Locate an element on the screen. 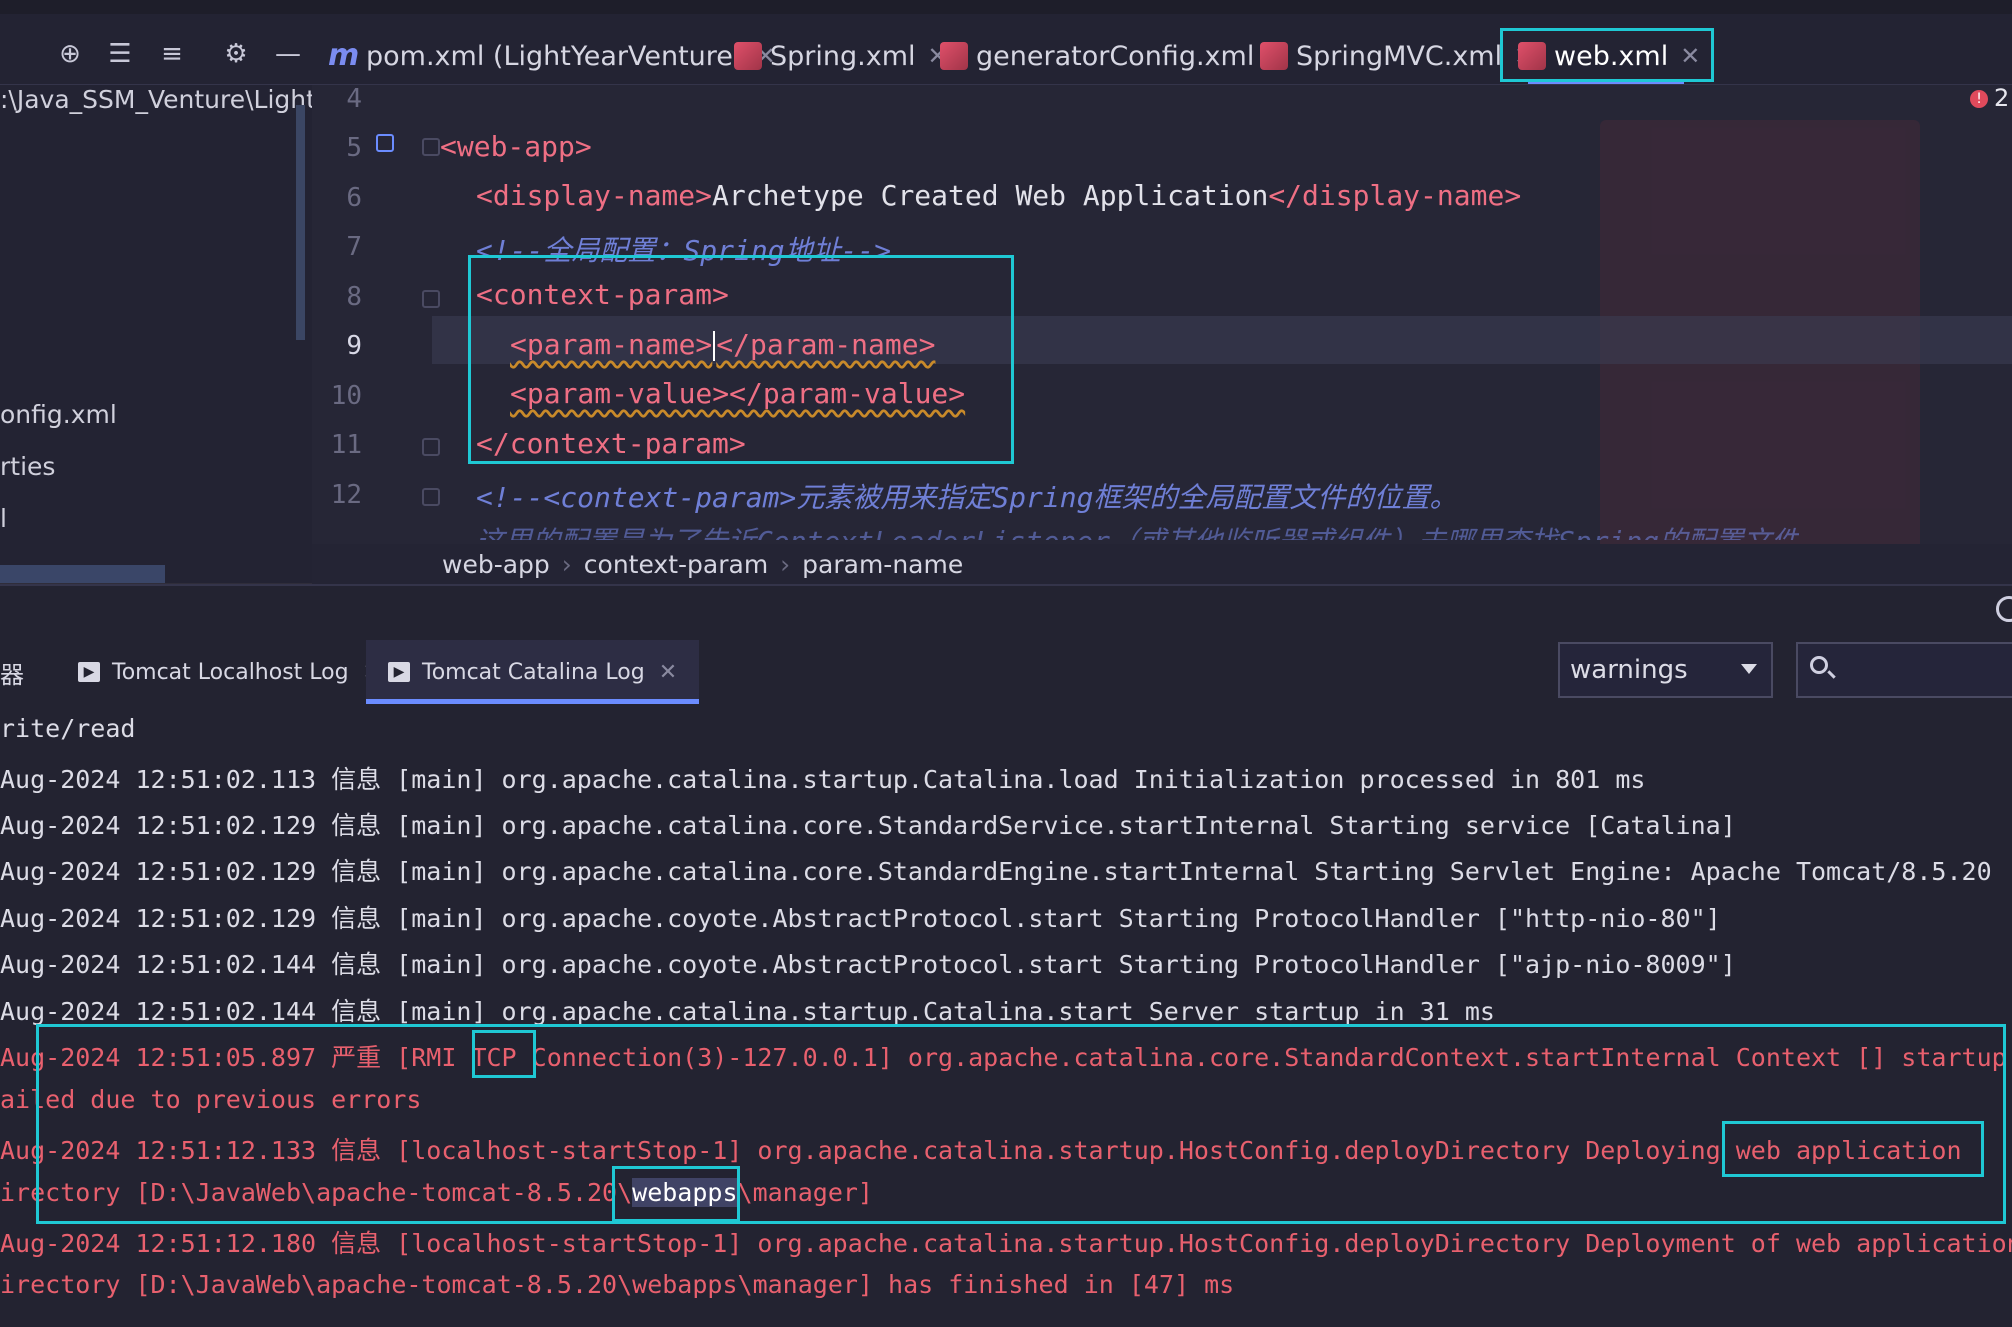 This screenshot has height=1327, width=2012. tab-label: SpringMVC.xml is located at coordinates (1399, 56).